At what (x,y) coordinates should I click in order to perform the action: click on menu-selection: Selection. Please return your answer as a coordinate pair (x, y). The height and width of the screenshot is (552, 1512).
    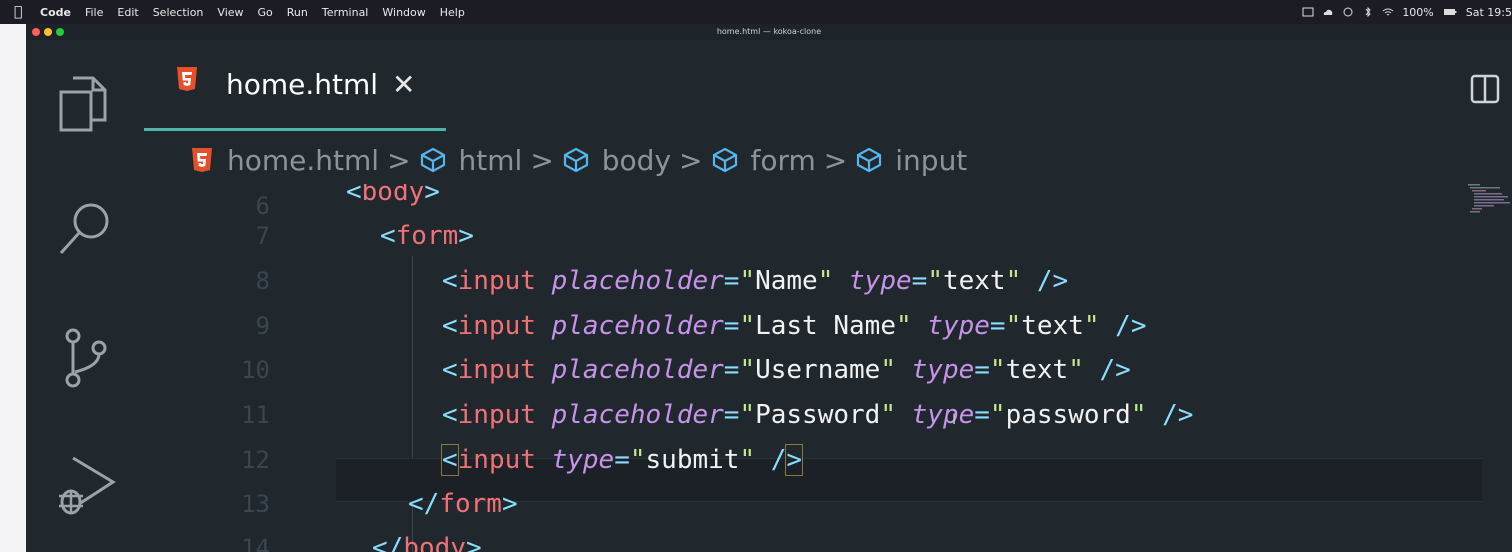
    Looking at the image, I should click on (178, 12).